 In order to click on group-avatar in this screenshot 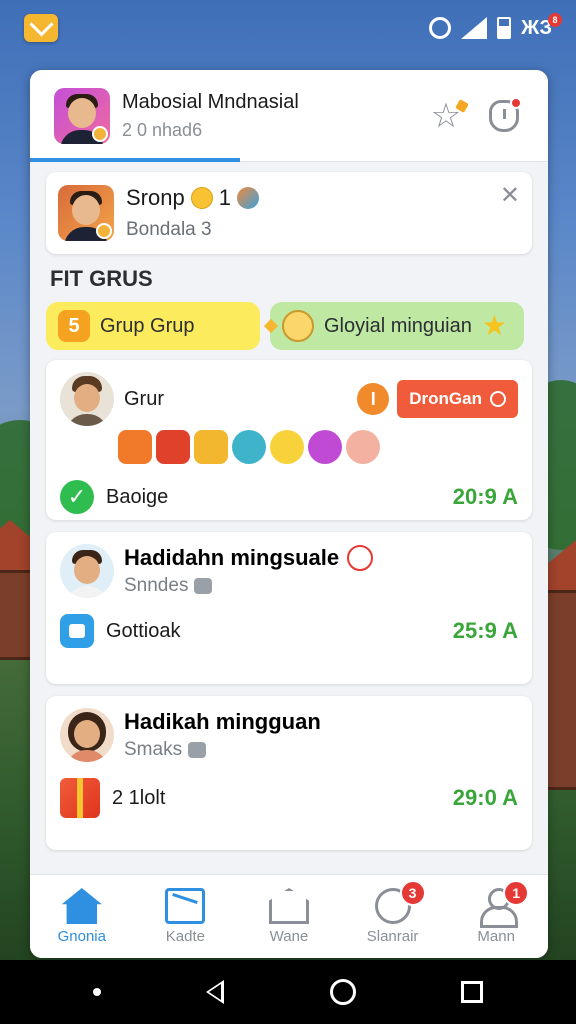, I will do `click(86, 213)`.